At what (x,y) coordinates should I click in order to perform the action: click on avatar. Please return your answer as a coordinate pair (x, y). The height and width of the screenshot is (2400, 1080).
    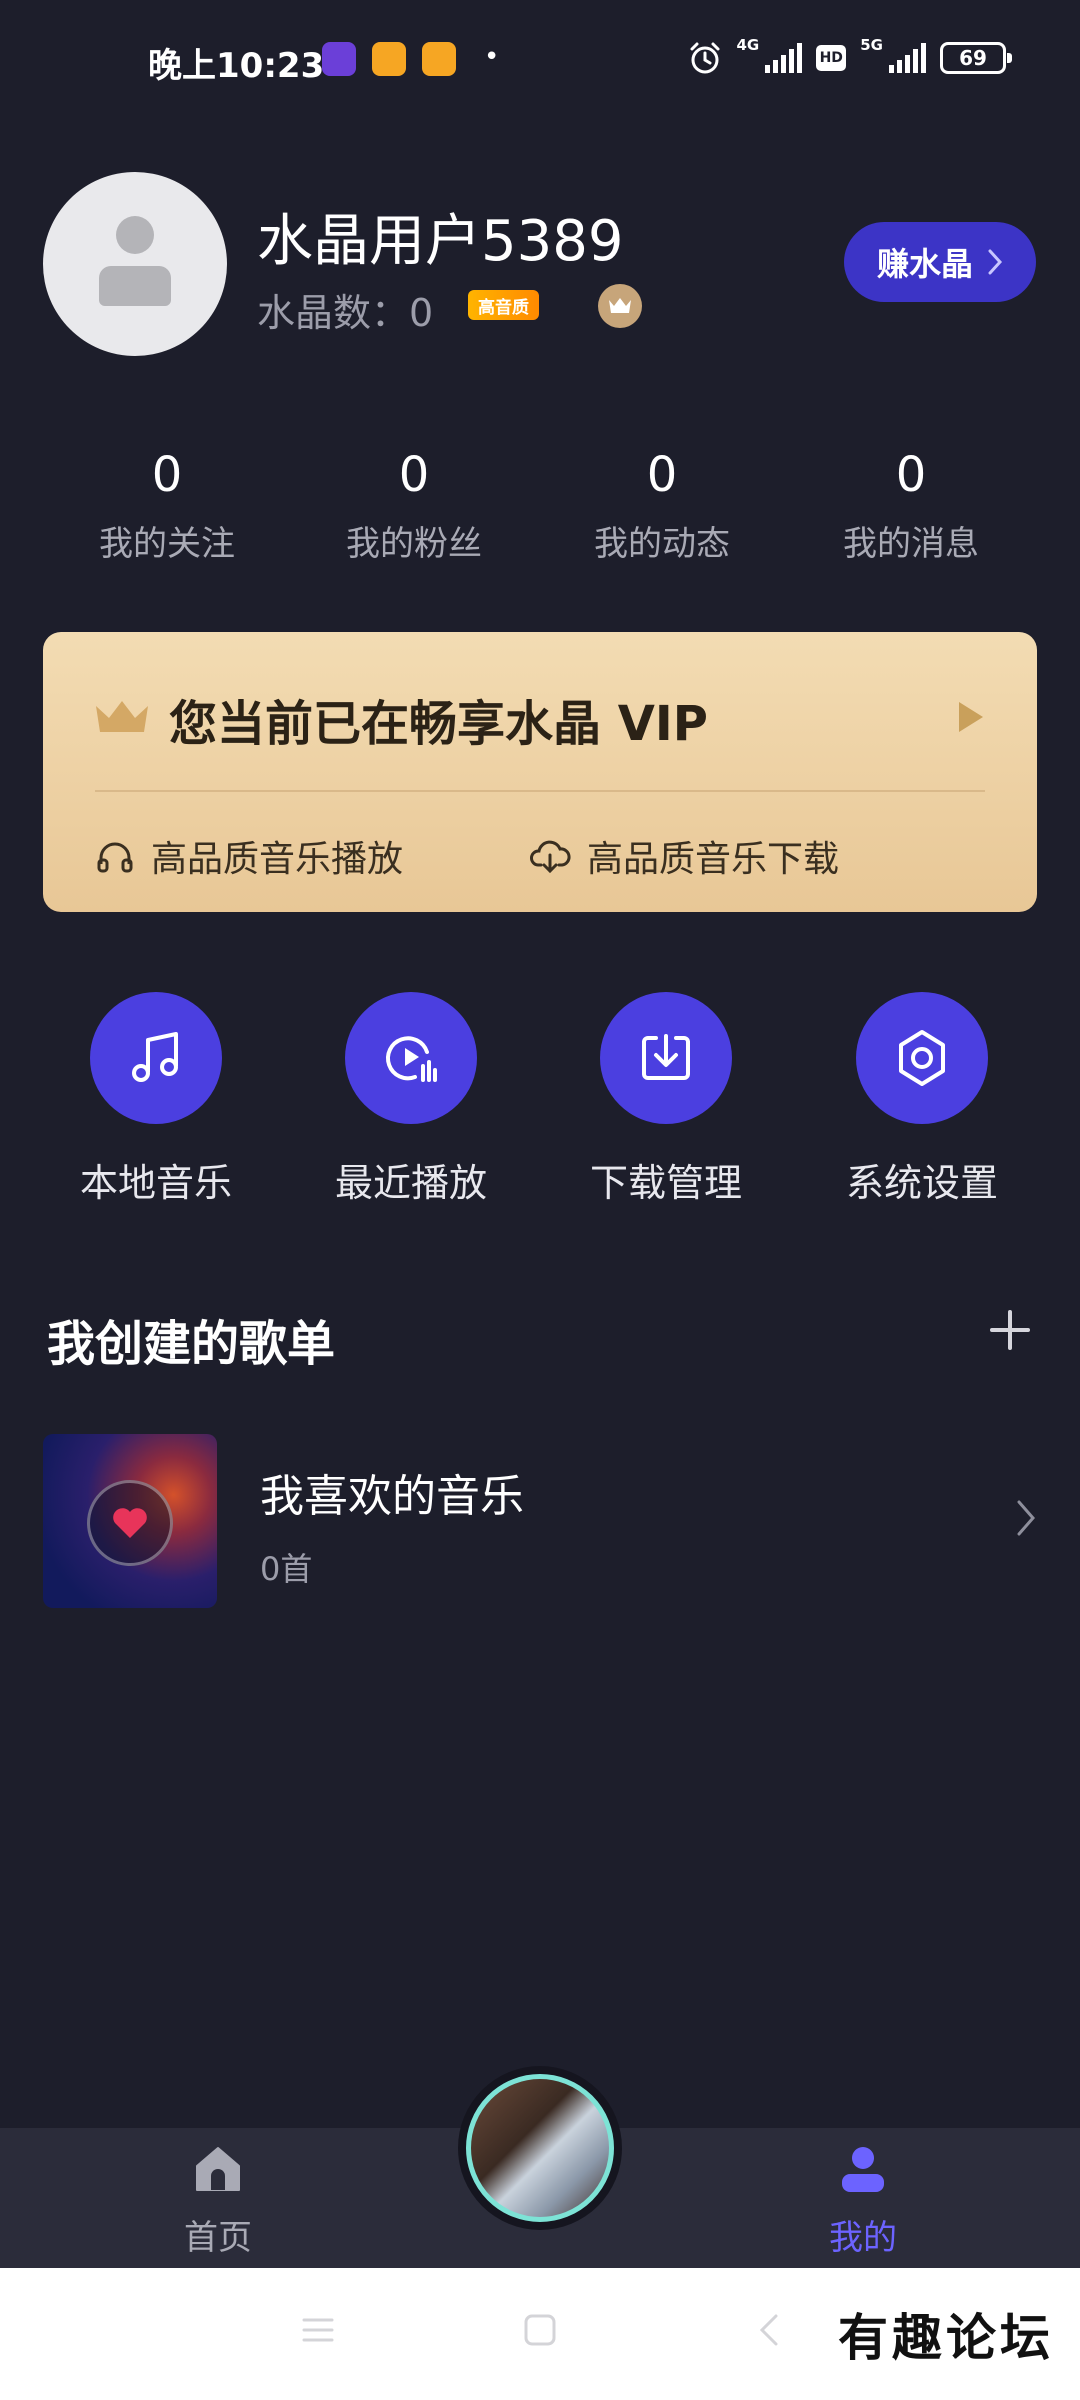
    Looking at the image, I should click on (135, 264).